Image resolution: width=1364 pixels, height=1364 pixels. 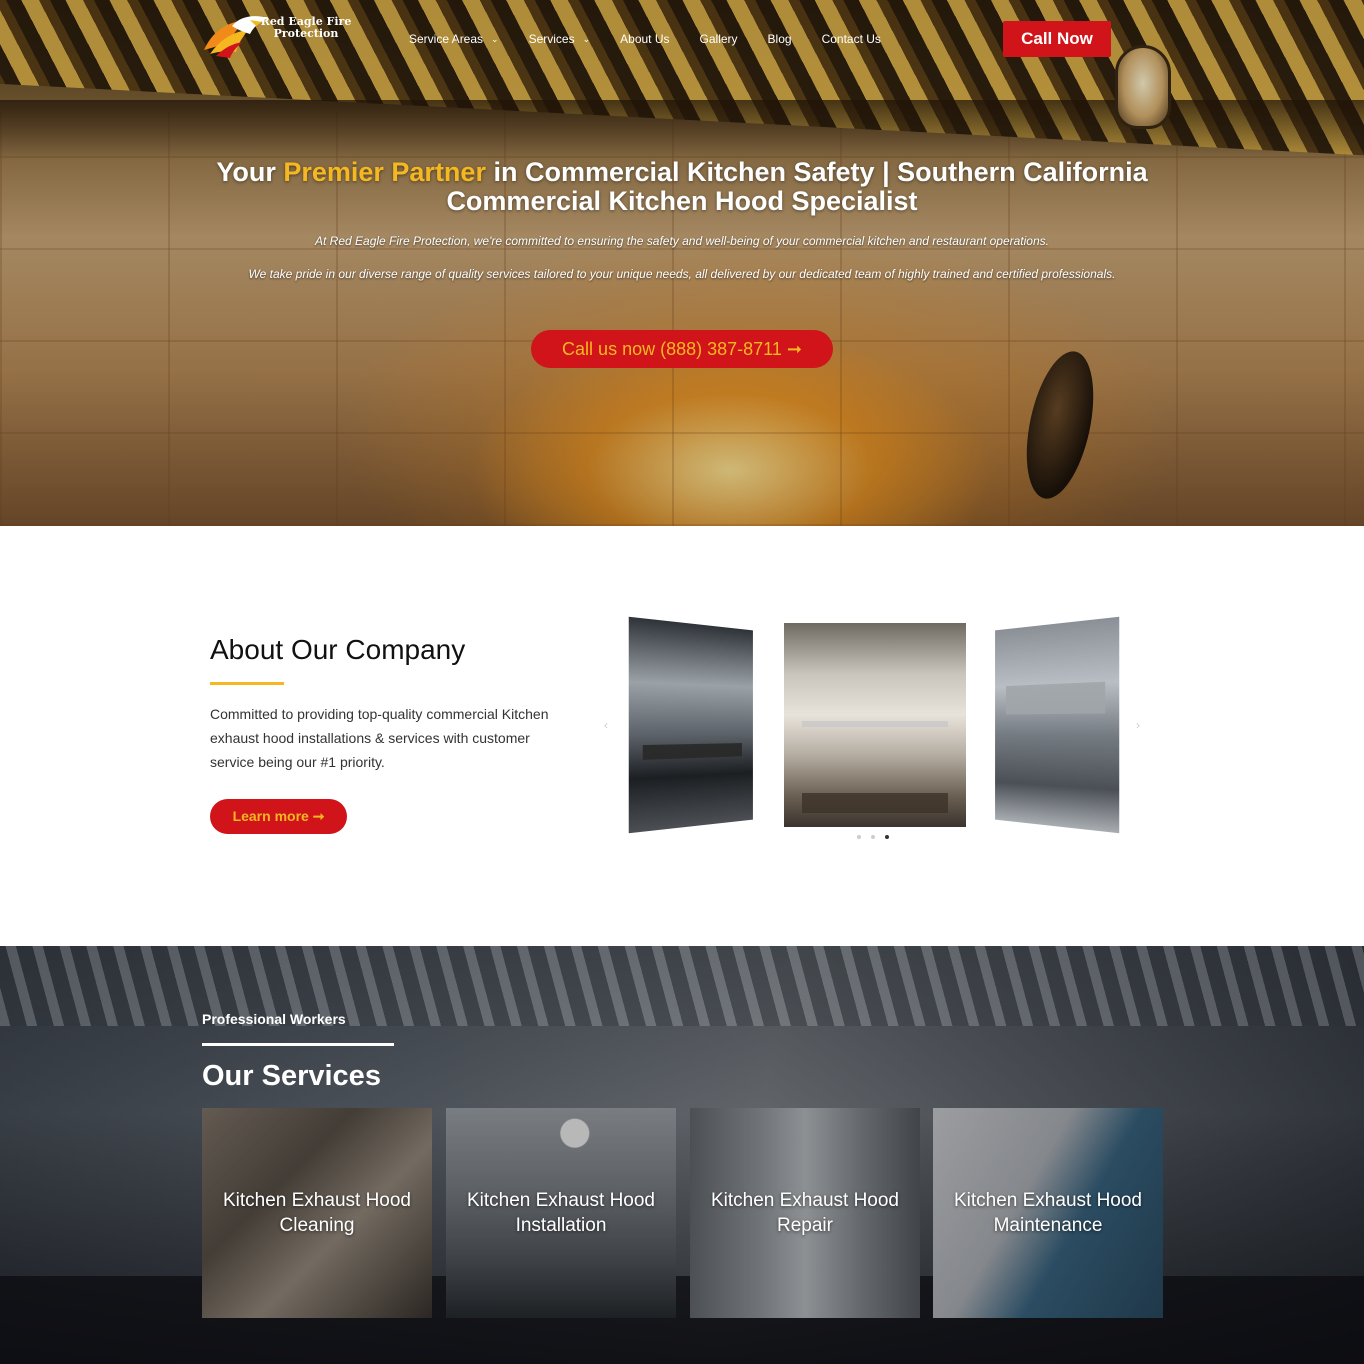 I want to click on services-divider, so click(x=298, y=1044).